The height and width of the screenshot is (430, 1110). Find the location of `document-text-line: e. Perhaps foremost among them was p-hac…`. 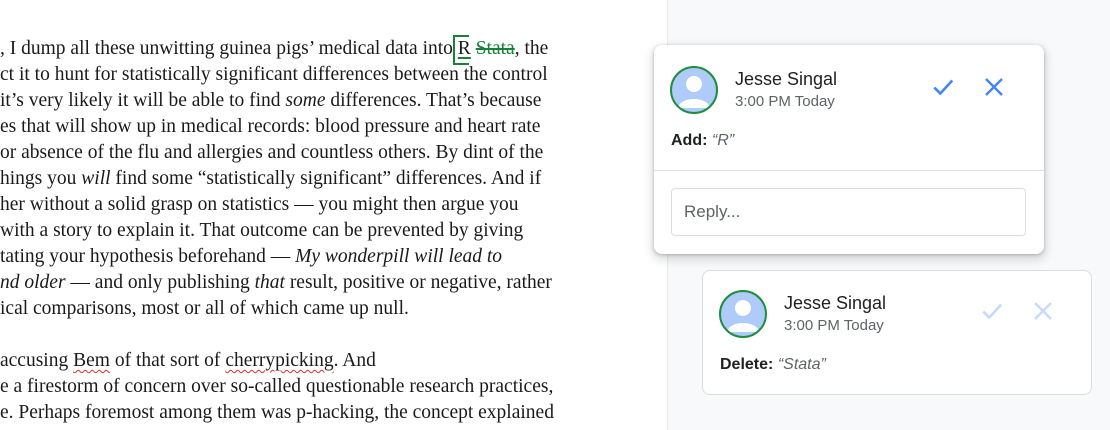

document-text-line: e. Perhaps foremost among them was p-hac… is located at coordinates (277, 413).